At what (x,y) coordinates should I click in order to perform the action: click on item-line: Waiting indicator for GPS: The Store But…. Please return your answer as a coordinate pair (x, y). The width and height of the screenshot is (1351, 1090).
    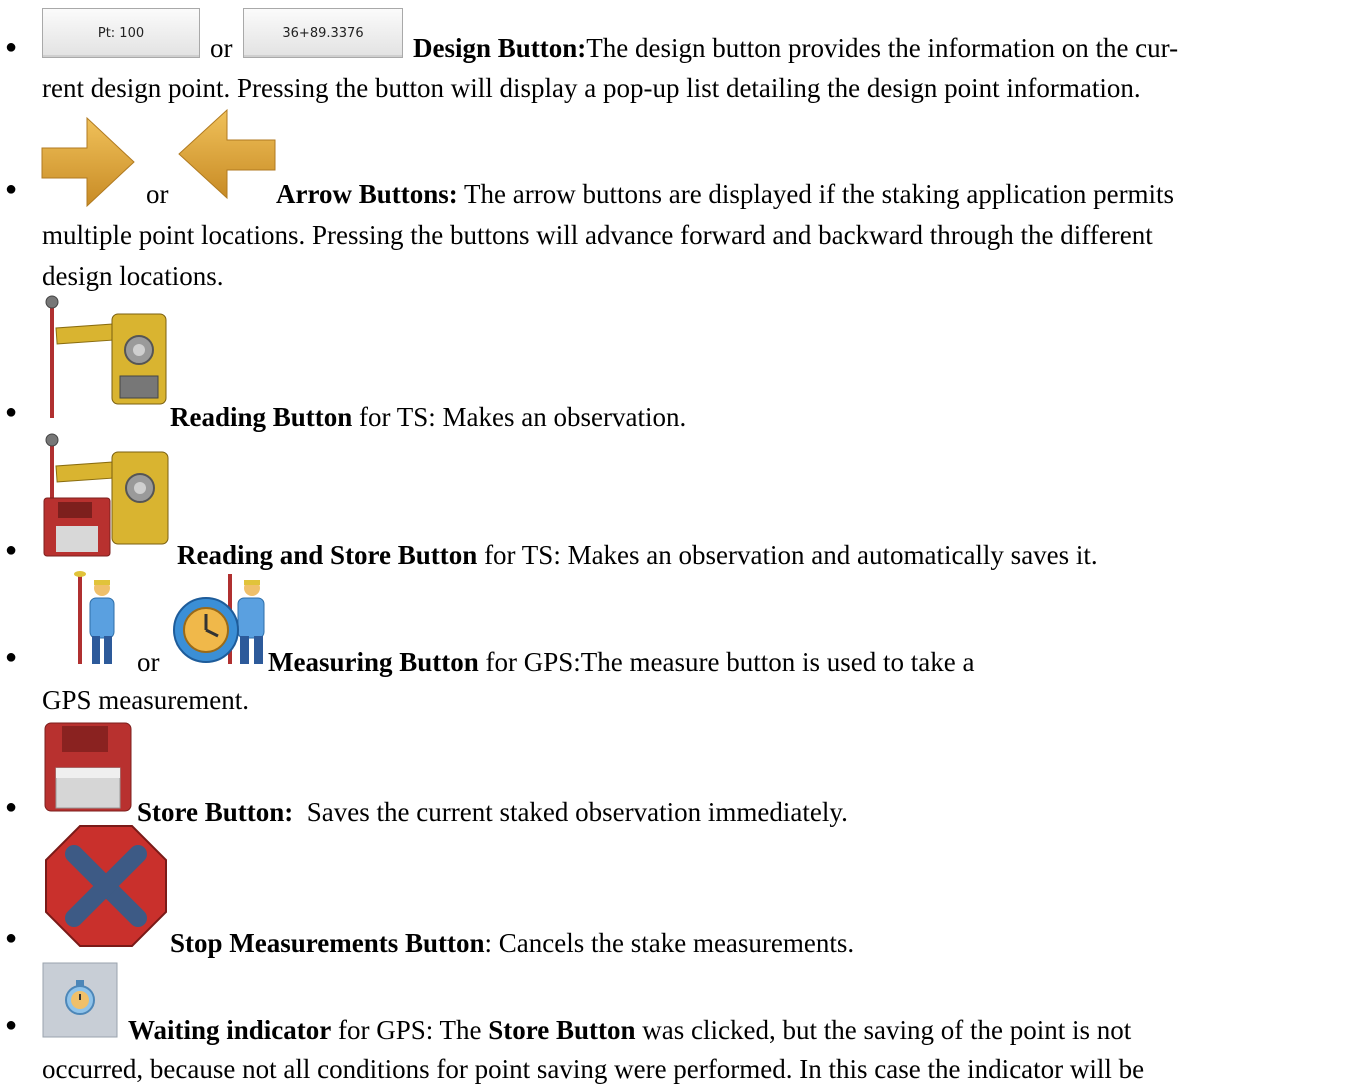
    Looking at the image, I should click on (629, 1030).